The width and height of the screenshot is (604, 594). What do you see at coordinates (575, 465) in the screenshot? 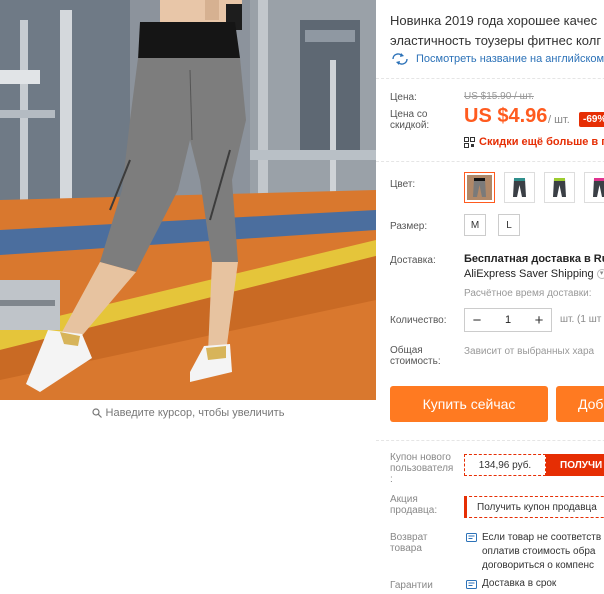
I see `get-coupon-button: ПОЛУЧИ` at bounding box center [575, 465].